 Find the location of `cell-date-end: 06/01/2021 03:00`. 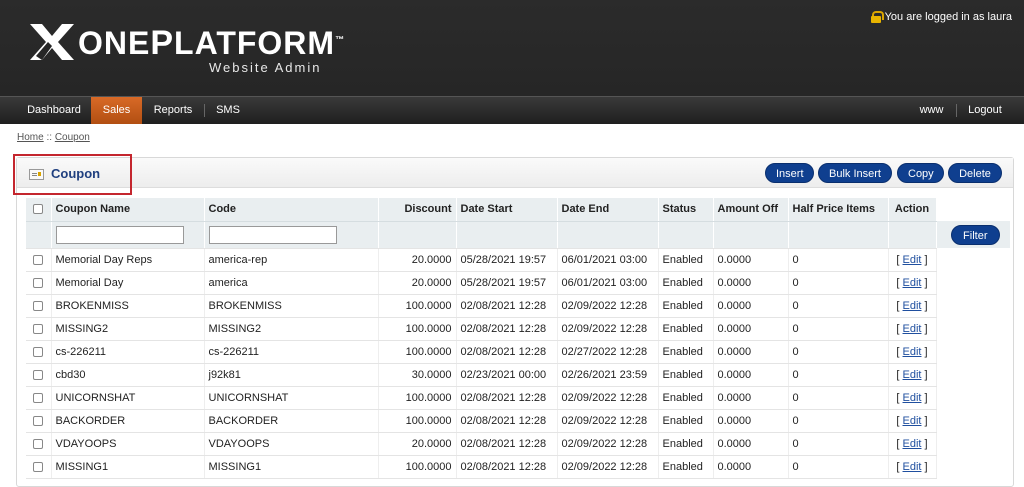

cell-date-end: 06/01/2021 03:00 is located at coordinates (608, 283).